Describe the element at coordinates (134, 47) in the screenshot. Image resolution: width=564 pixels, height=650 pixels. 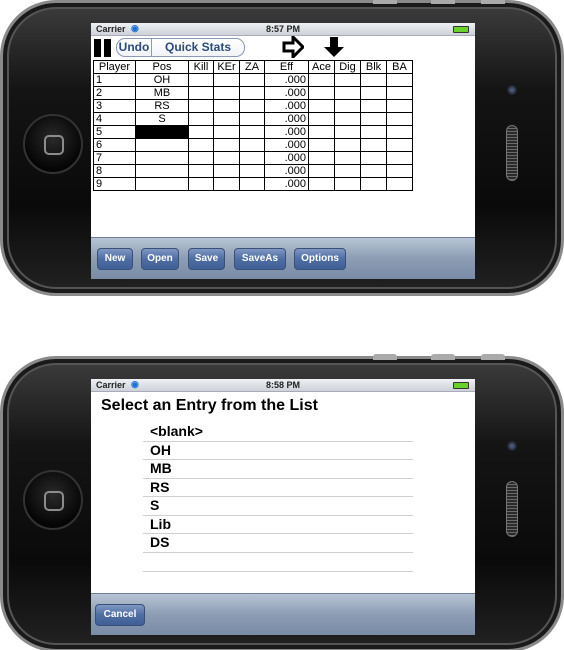
I see `undo-button: Undo` at that location.